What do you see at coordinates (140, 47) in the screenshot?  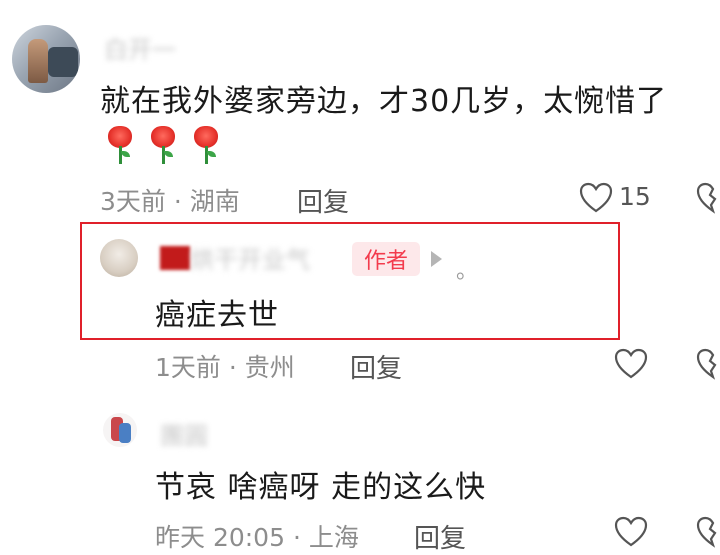 I see `commenter-name: 白开一` at bounding box center [140, 47].